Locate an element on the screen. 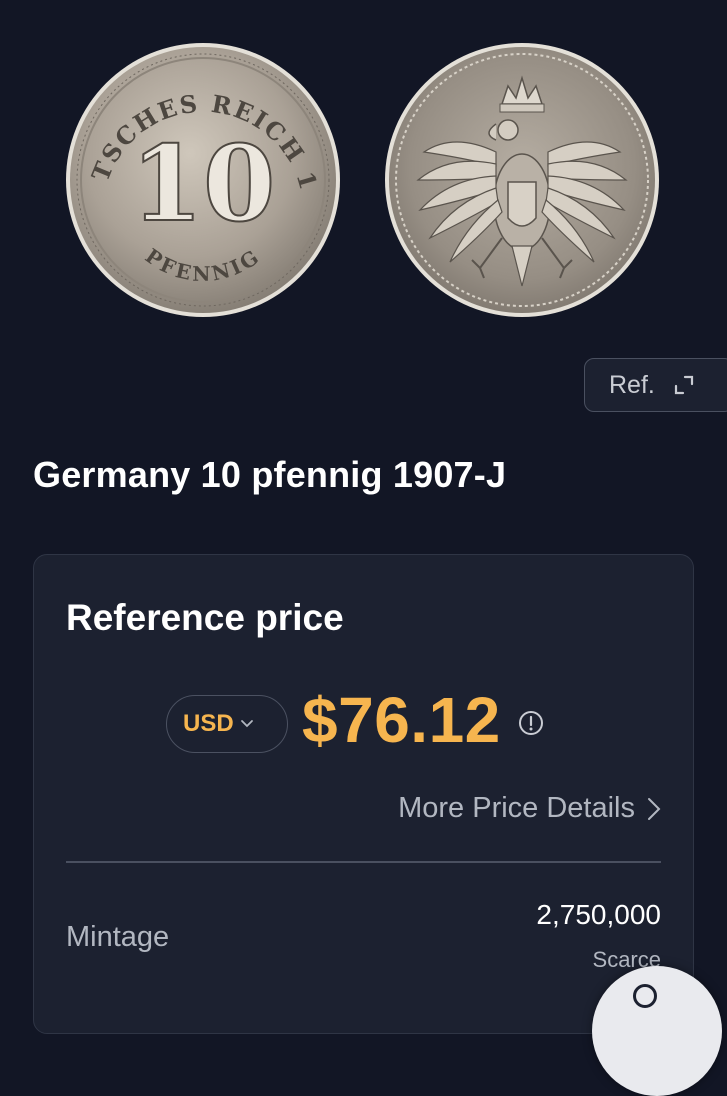 This screenshot has height=1096, width=727. currency-label: USD is located at coordinates (208, 723).